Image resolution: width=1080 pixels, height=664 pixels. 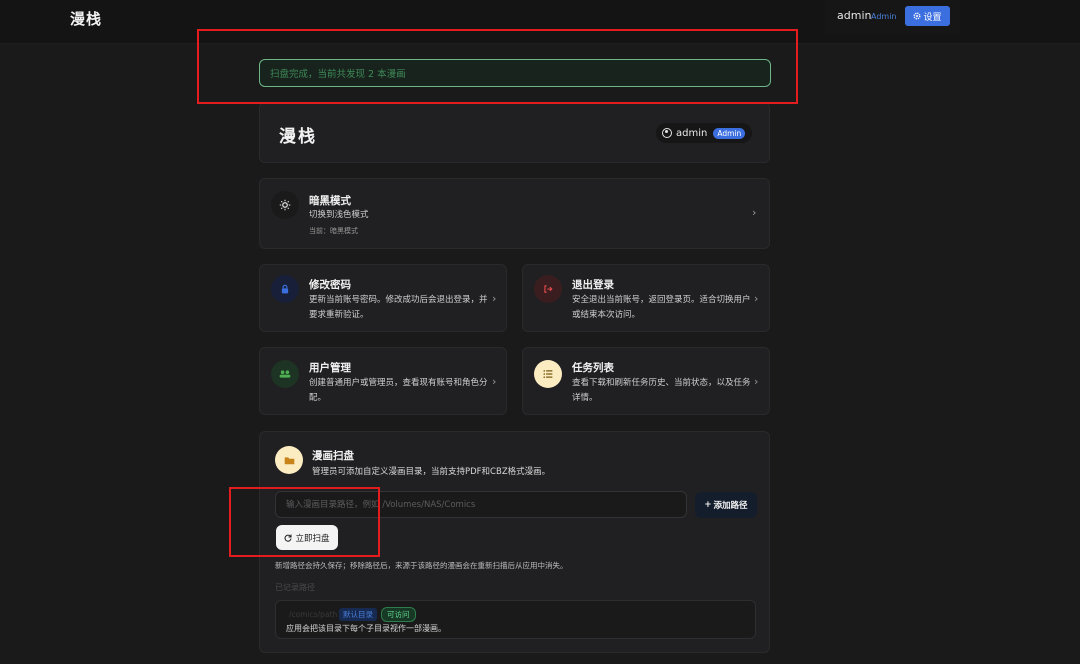 I want to click on accessible-status-badge: 可访问, so click(x=398, y=614).